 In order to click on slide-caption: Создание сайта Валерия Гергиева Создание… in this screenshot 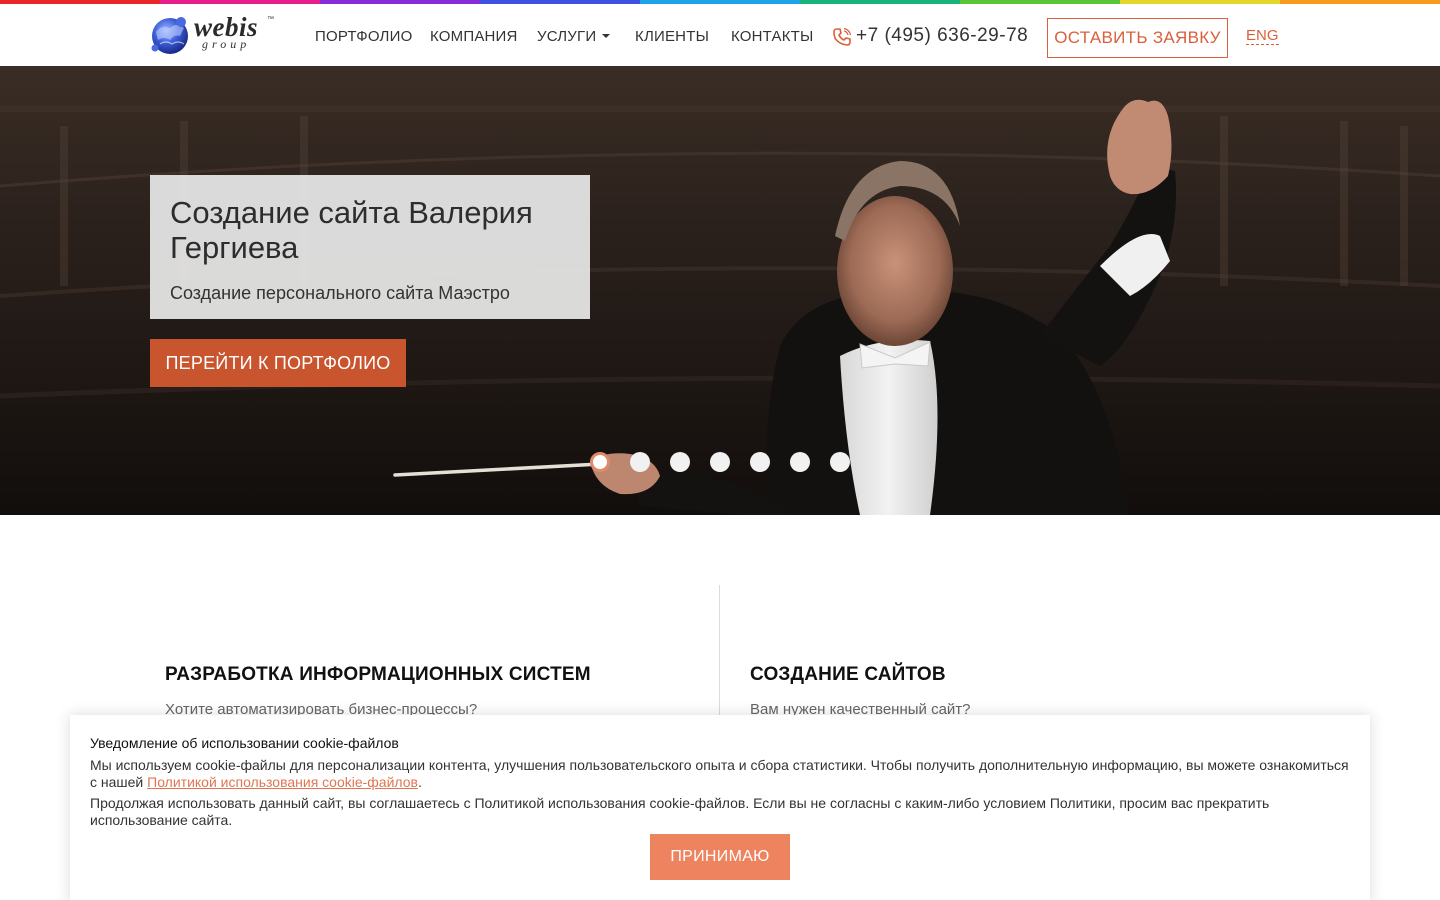, I will do `click(370, 247)`.